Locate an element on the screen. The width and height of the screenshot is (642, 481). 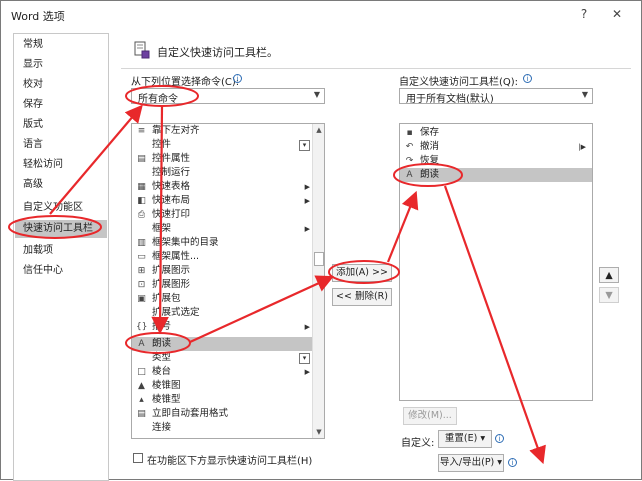
list-item: ⊡ 扩展图形 is located at coordinates (223, 285).